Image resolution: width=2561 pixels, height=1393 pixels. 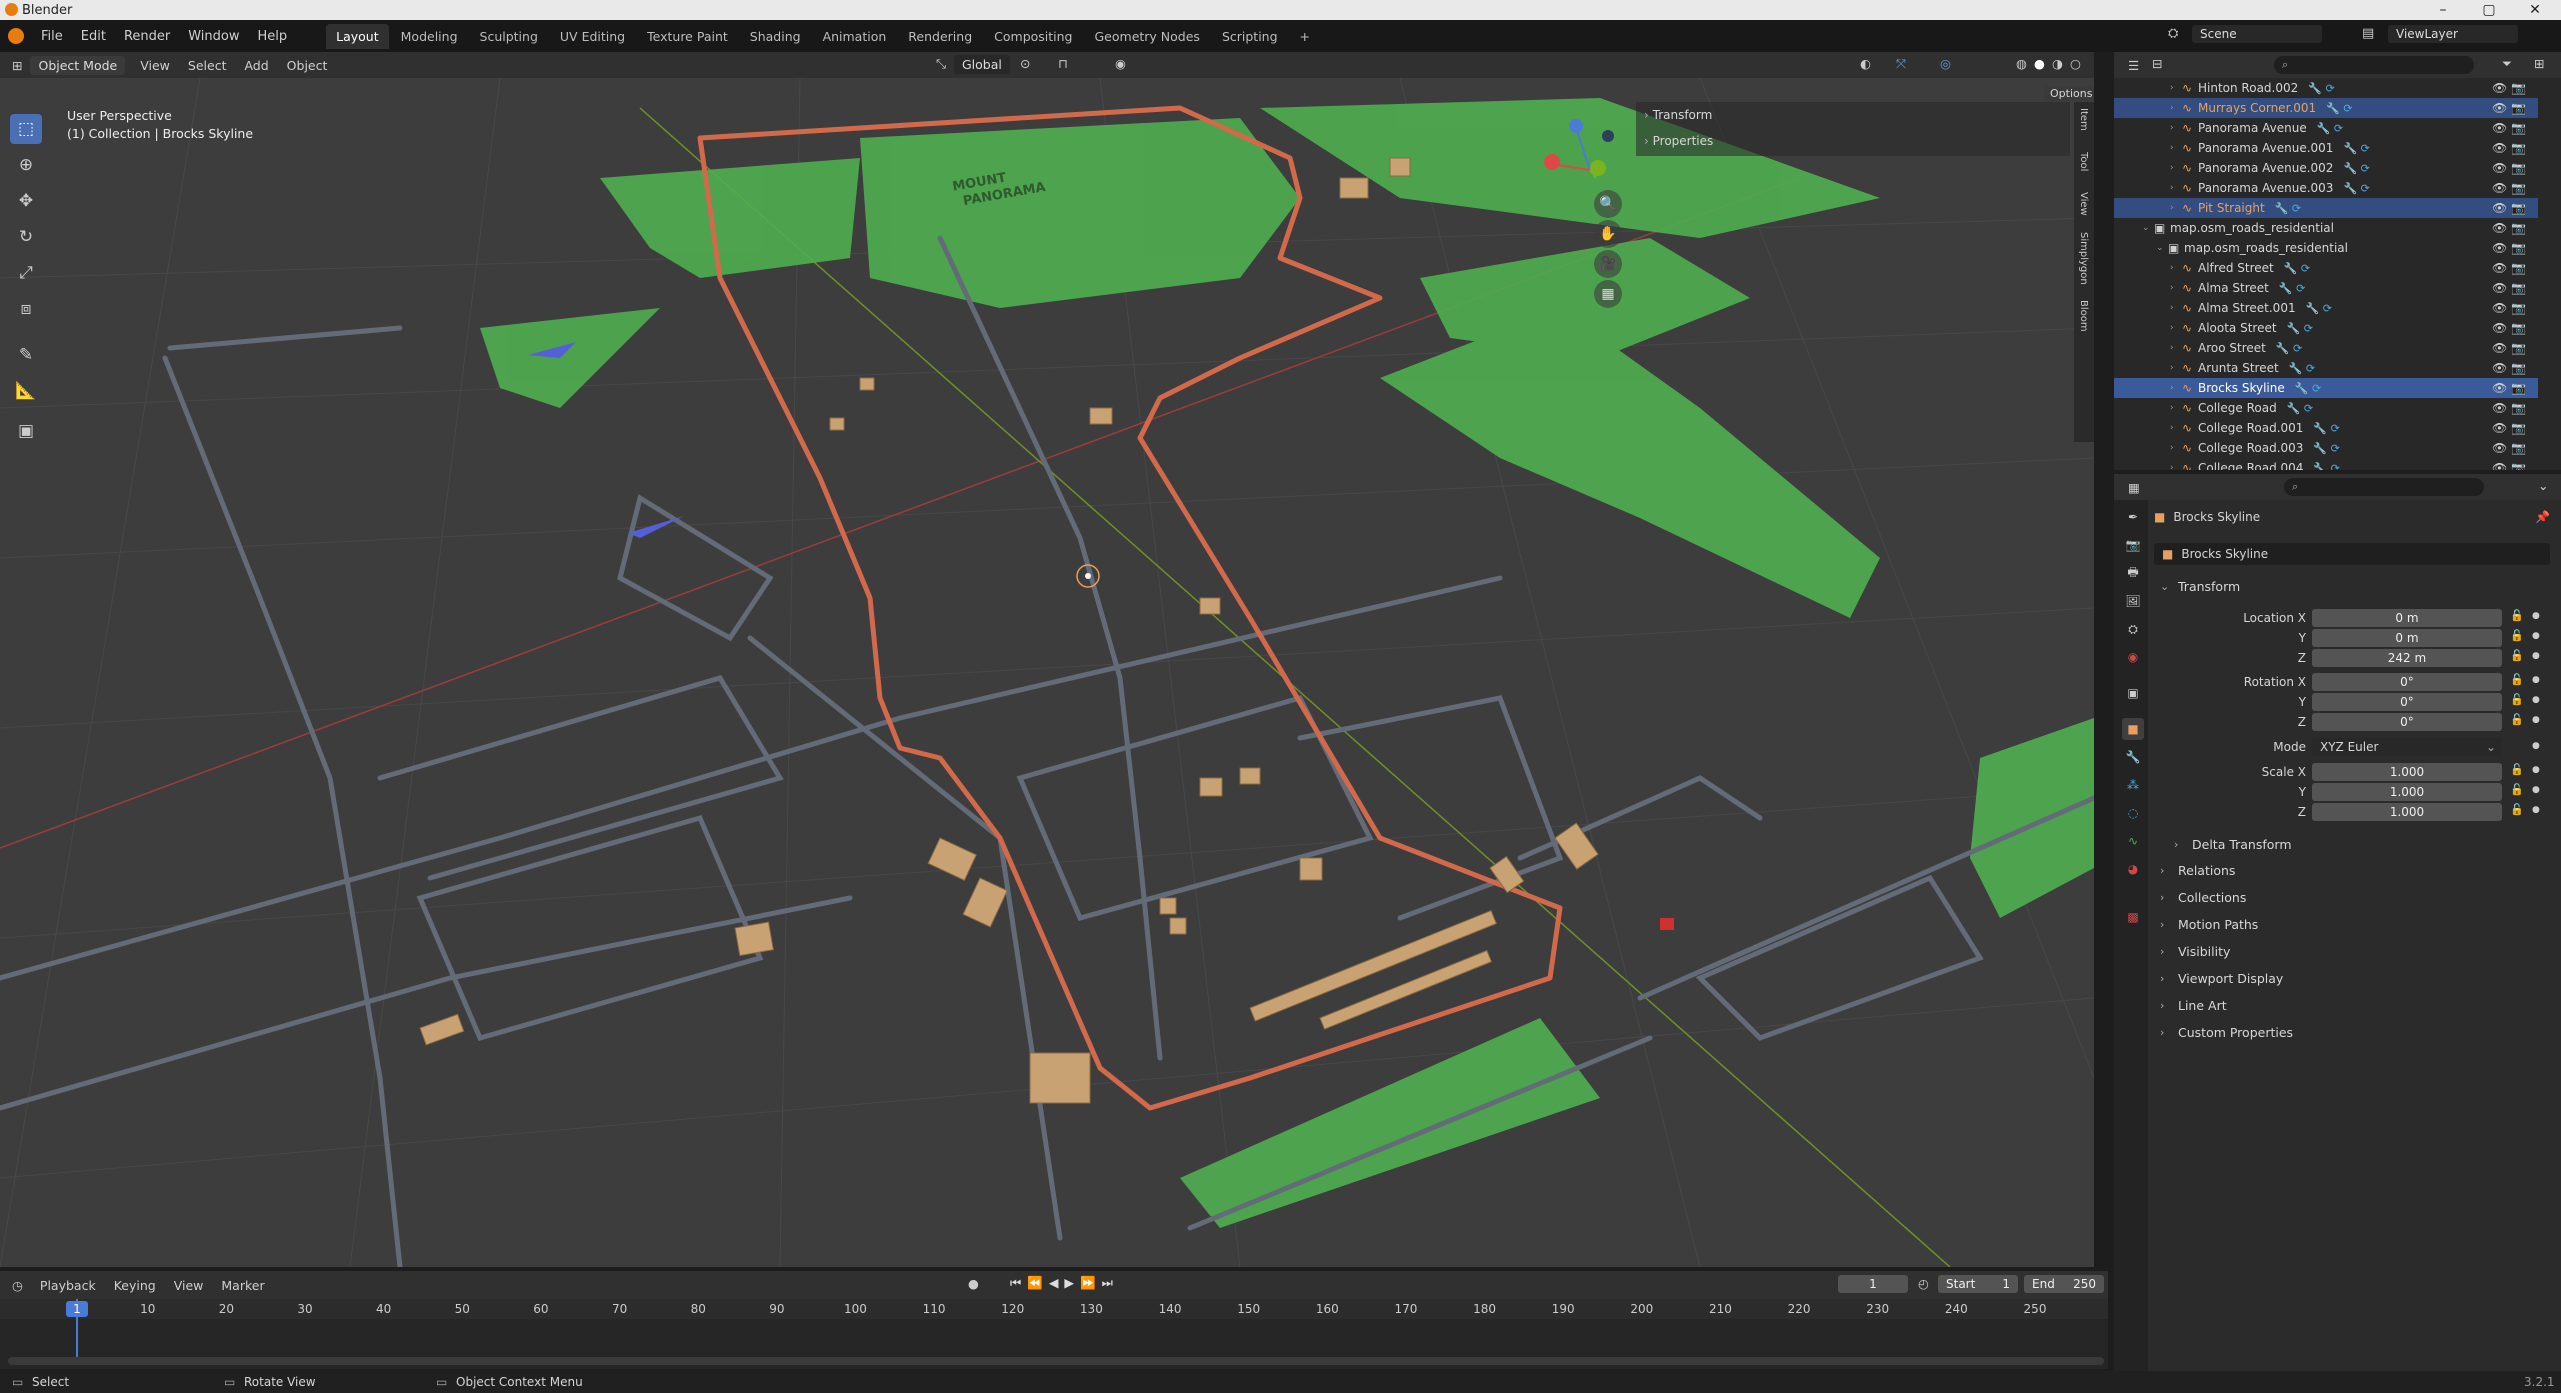 I want to click on object-data-properties-icon: ∿, so click(x=2133, y=841).